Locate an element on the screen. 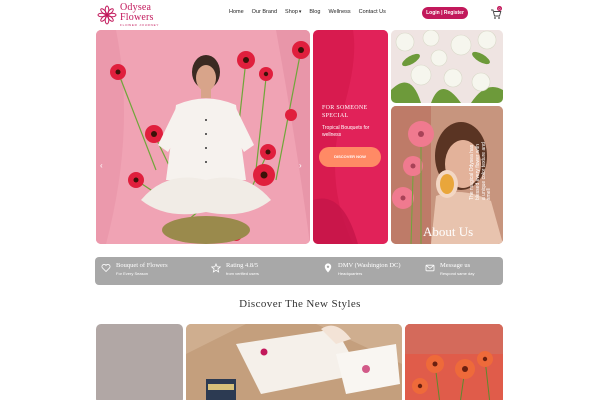 The image size is (600, 400). nav-shop: Shop▾ is located at coordinates (293, 12).